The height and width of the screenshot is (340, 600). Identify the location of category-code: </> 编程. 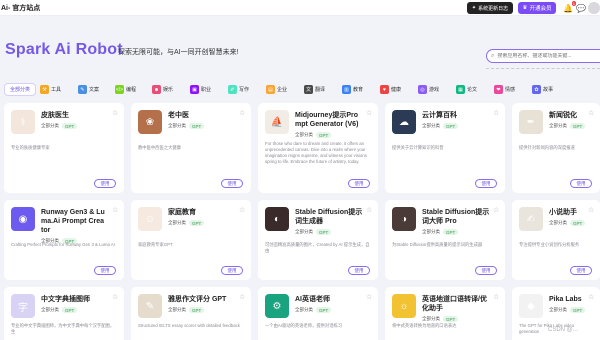
(125, 89).